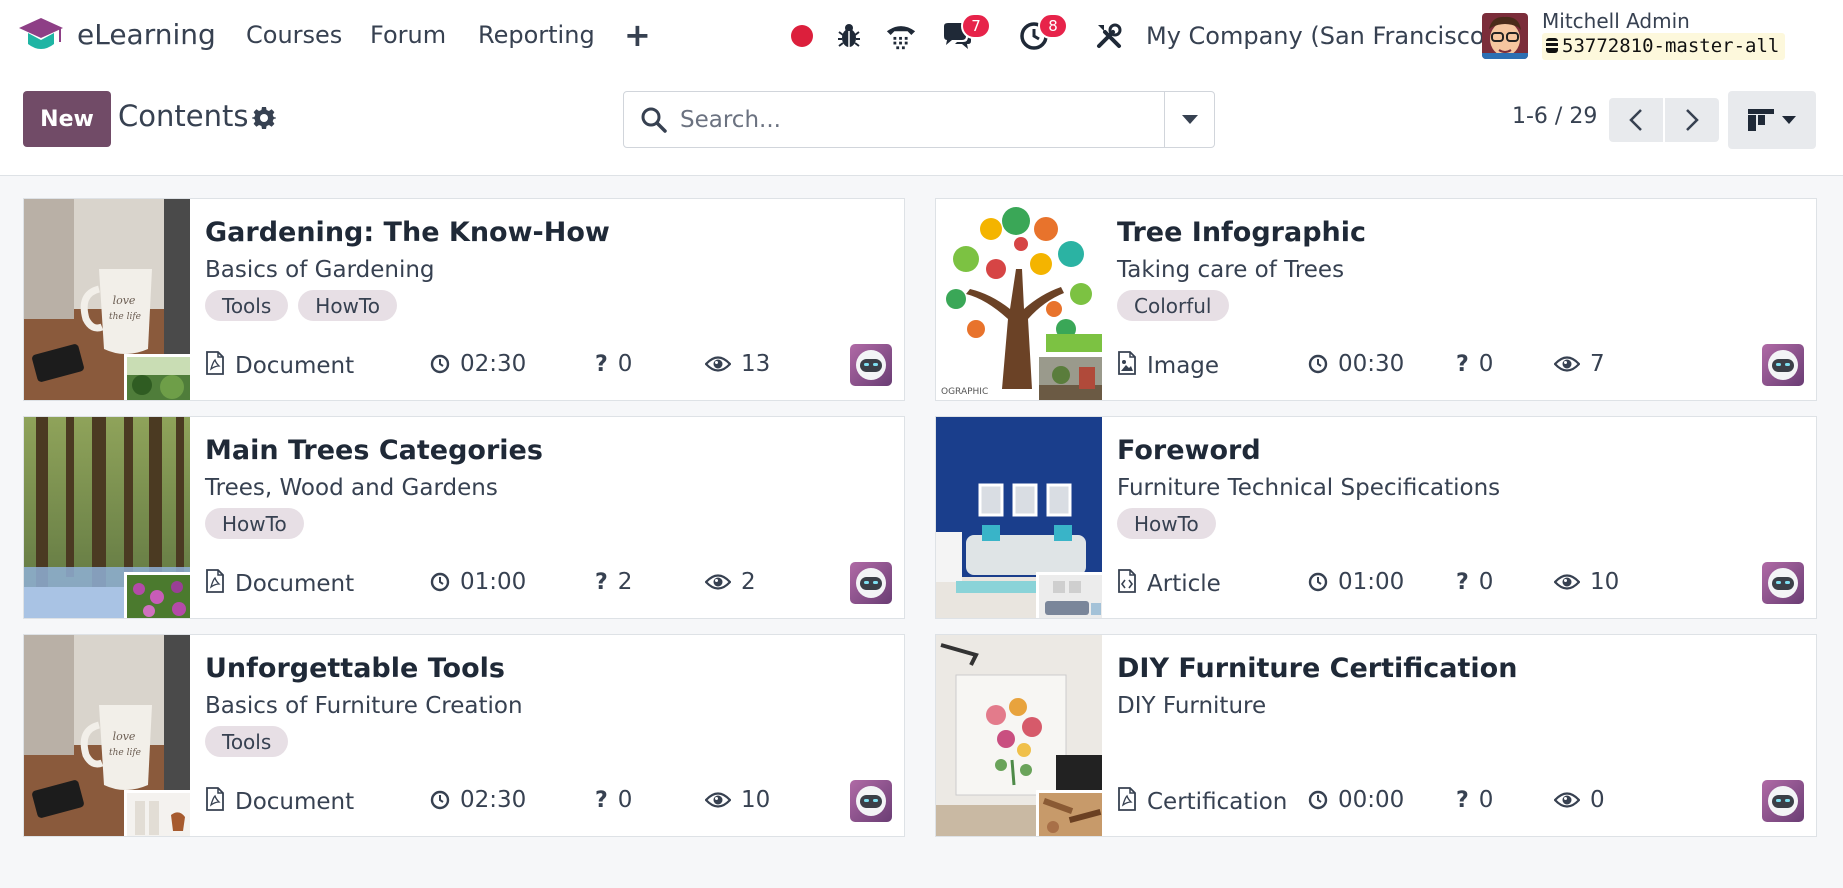 The height and width of the screenshot is (888, 1843). Describe the element at coordinates (408, 35) in the screenshot. I see `menu-forum: Forum` at that location.